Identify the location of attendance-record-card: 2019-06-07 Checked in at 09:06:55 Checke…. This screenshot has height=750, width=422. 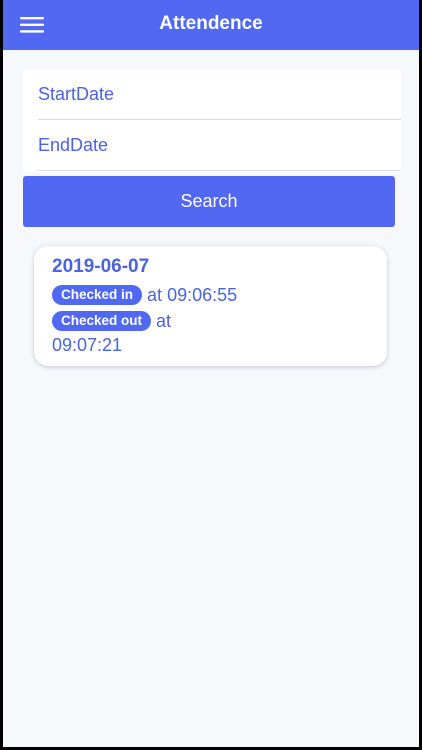
(210, 306).